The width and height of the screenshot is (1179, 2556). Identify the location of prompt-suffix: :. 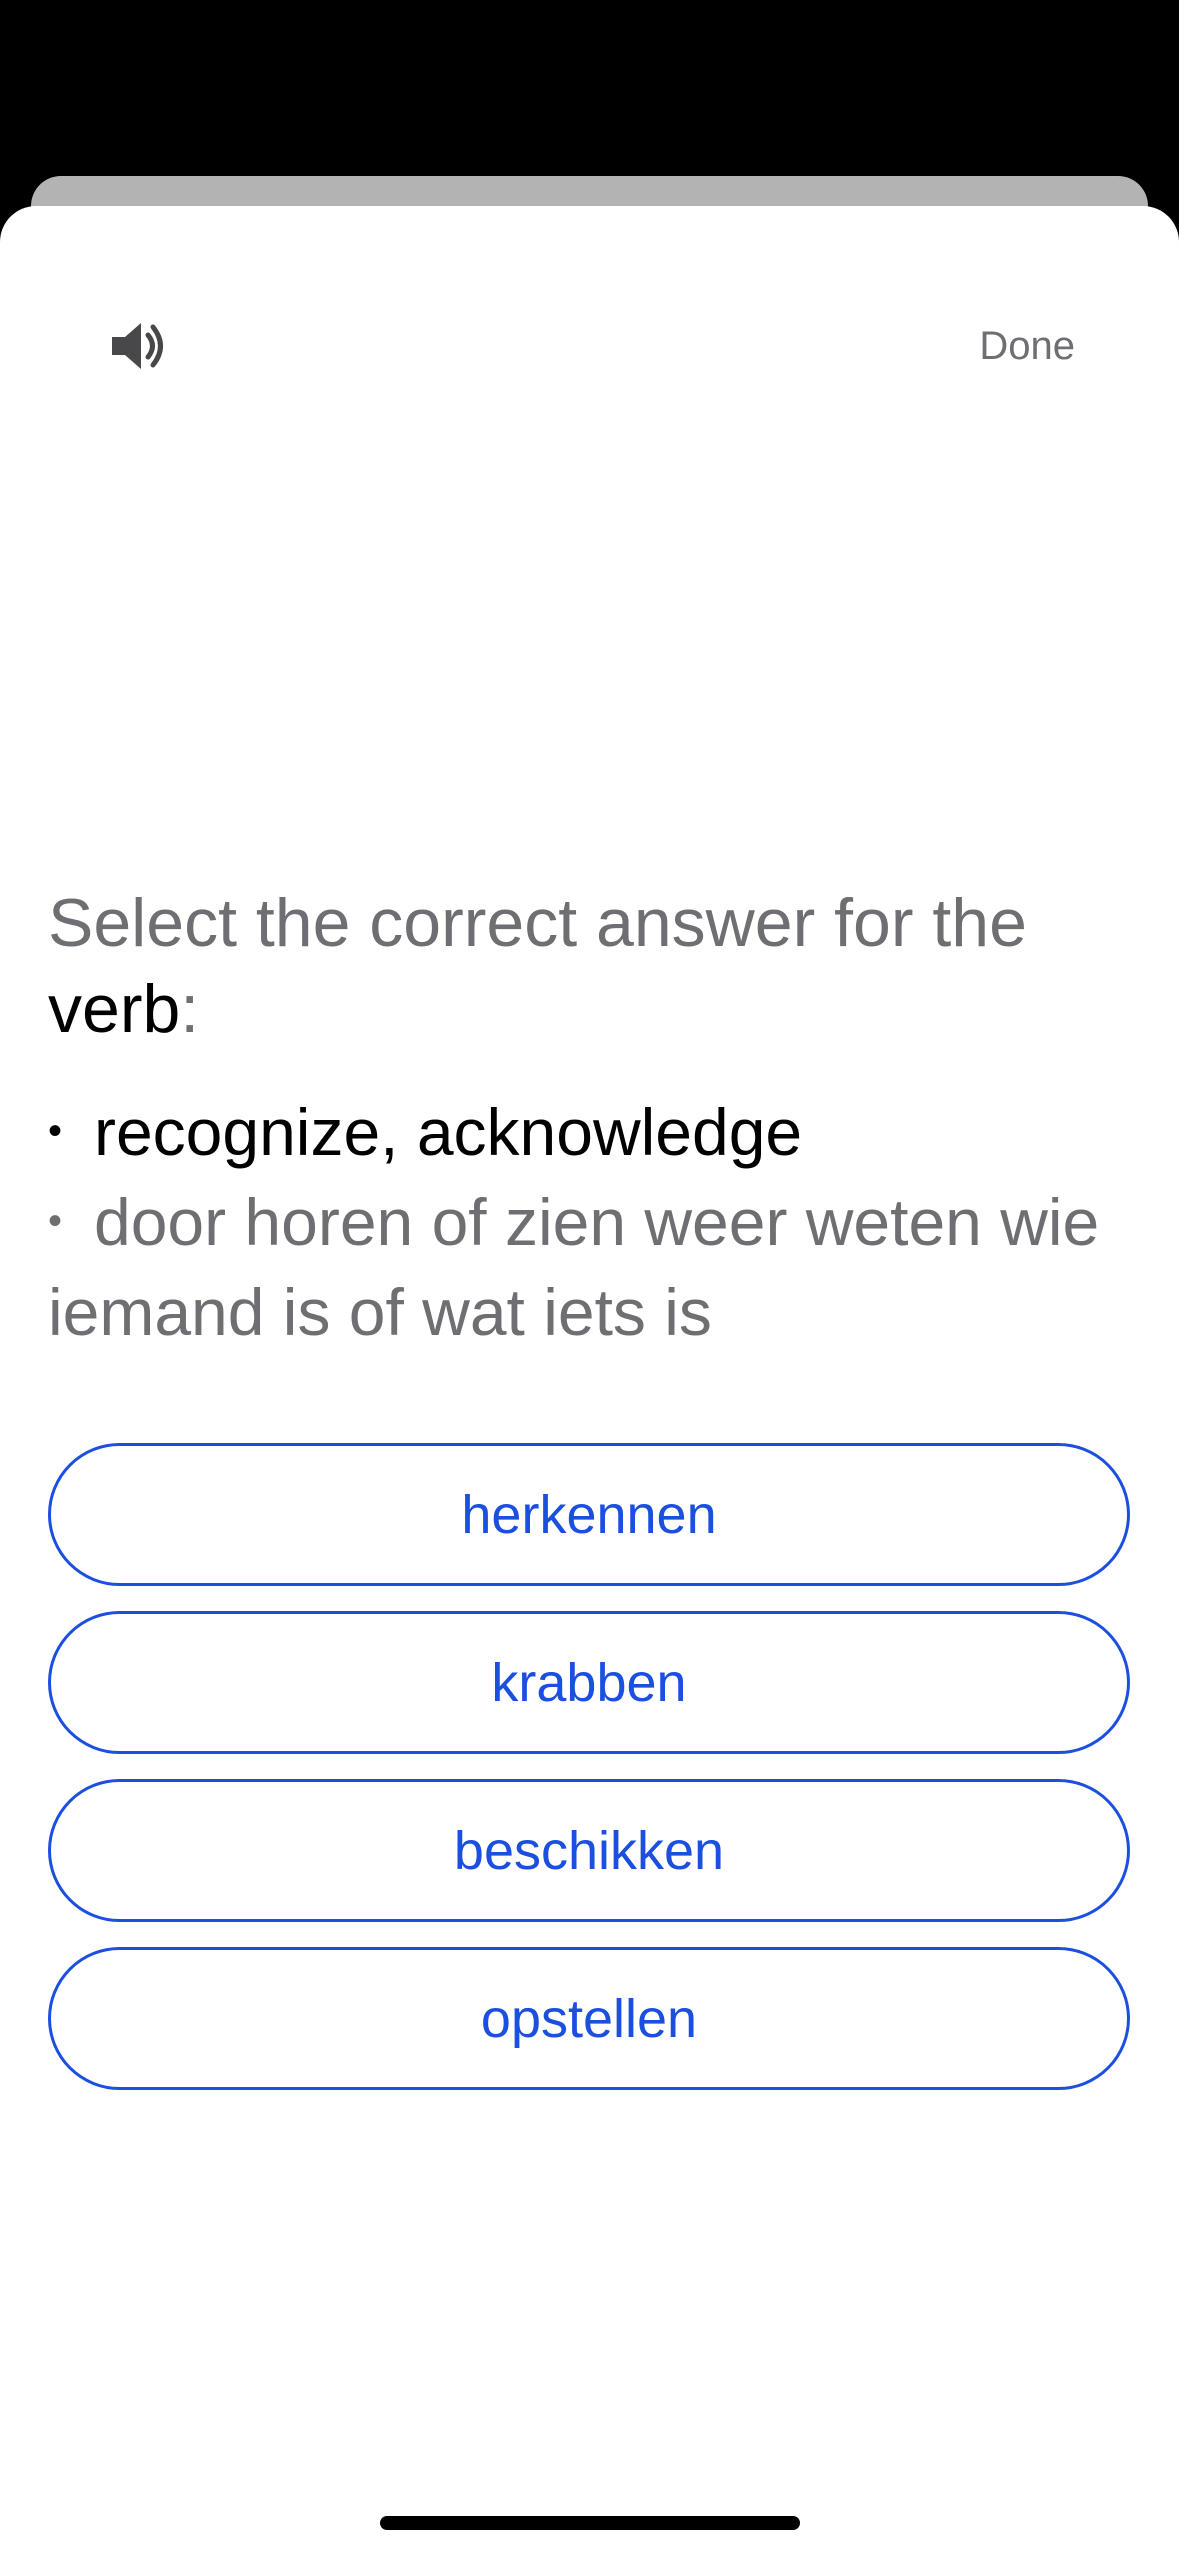
(190, 1009).